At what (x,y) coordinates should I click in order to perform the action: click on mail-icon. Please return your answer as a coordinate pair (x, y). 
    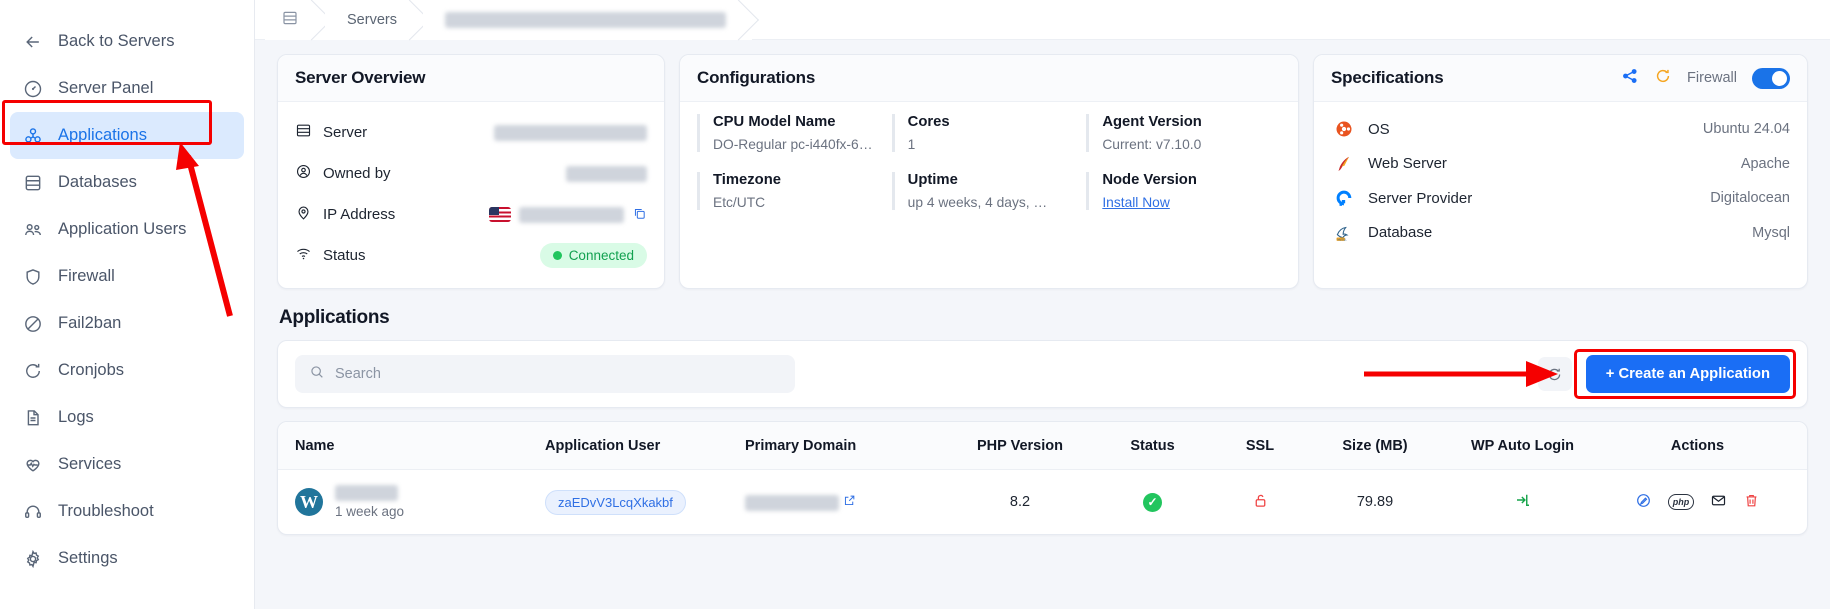
    Looking at the image, I should click on (1718, 502).